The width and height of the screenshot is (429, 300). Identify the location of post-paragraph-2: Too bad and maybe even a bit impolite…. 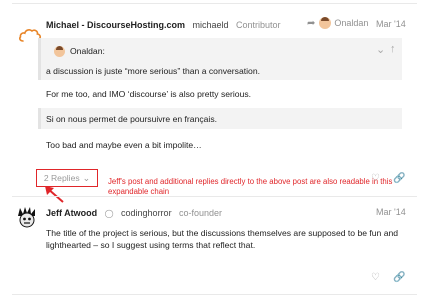
(124, 145).